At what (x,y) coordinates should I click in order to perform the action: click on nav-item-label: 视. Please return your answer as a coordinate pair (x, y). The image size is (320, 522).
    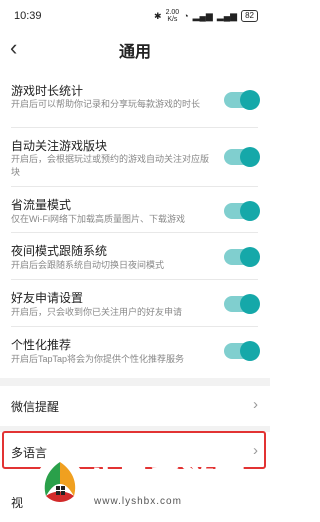
    Looking at the image, I should click on (17, 503).